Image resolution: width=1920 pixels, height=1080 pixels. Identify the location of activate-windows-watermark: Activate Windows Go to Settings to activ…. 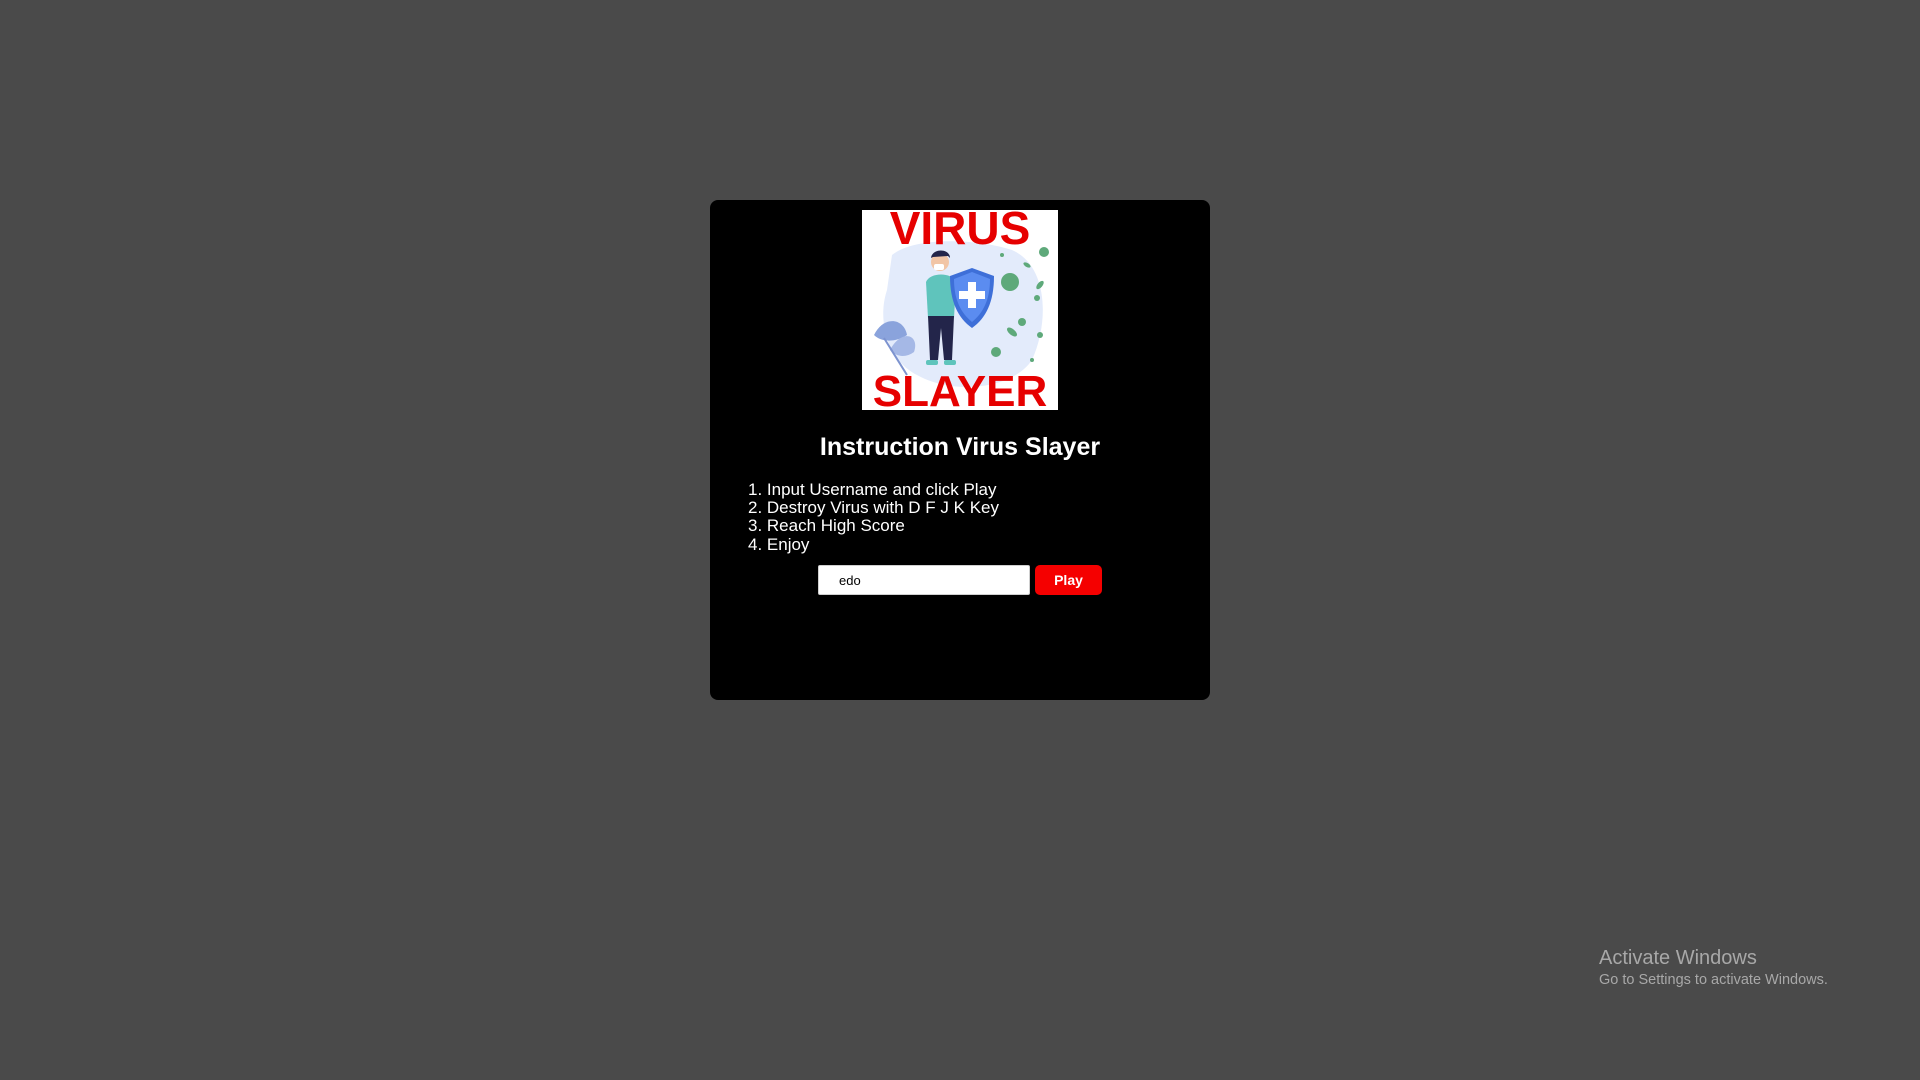
(1713, 967).